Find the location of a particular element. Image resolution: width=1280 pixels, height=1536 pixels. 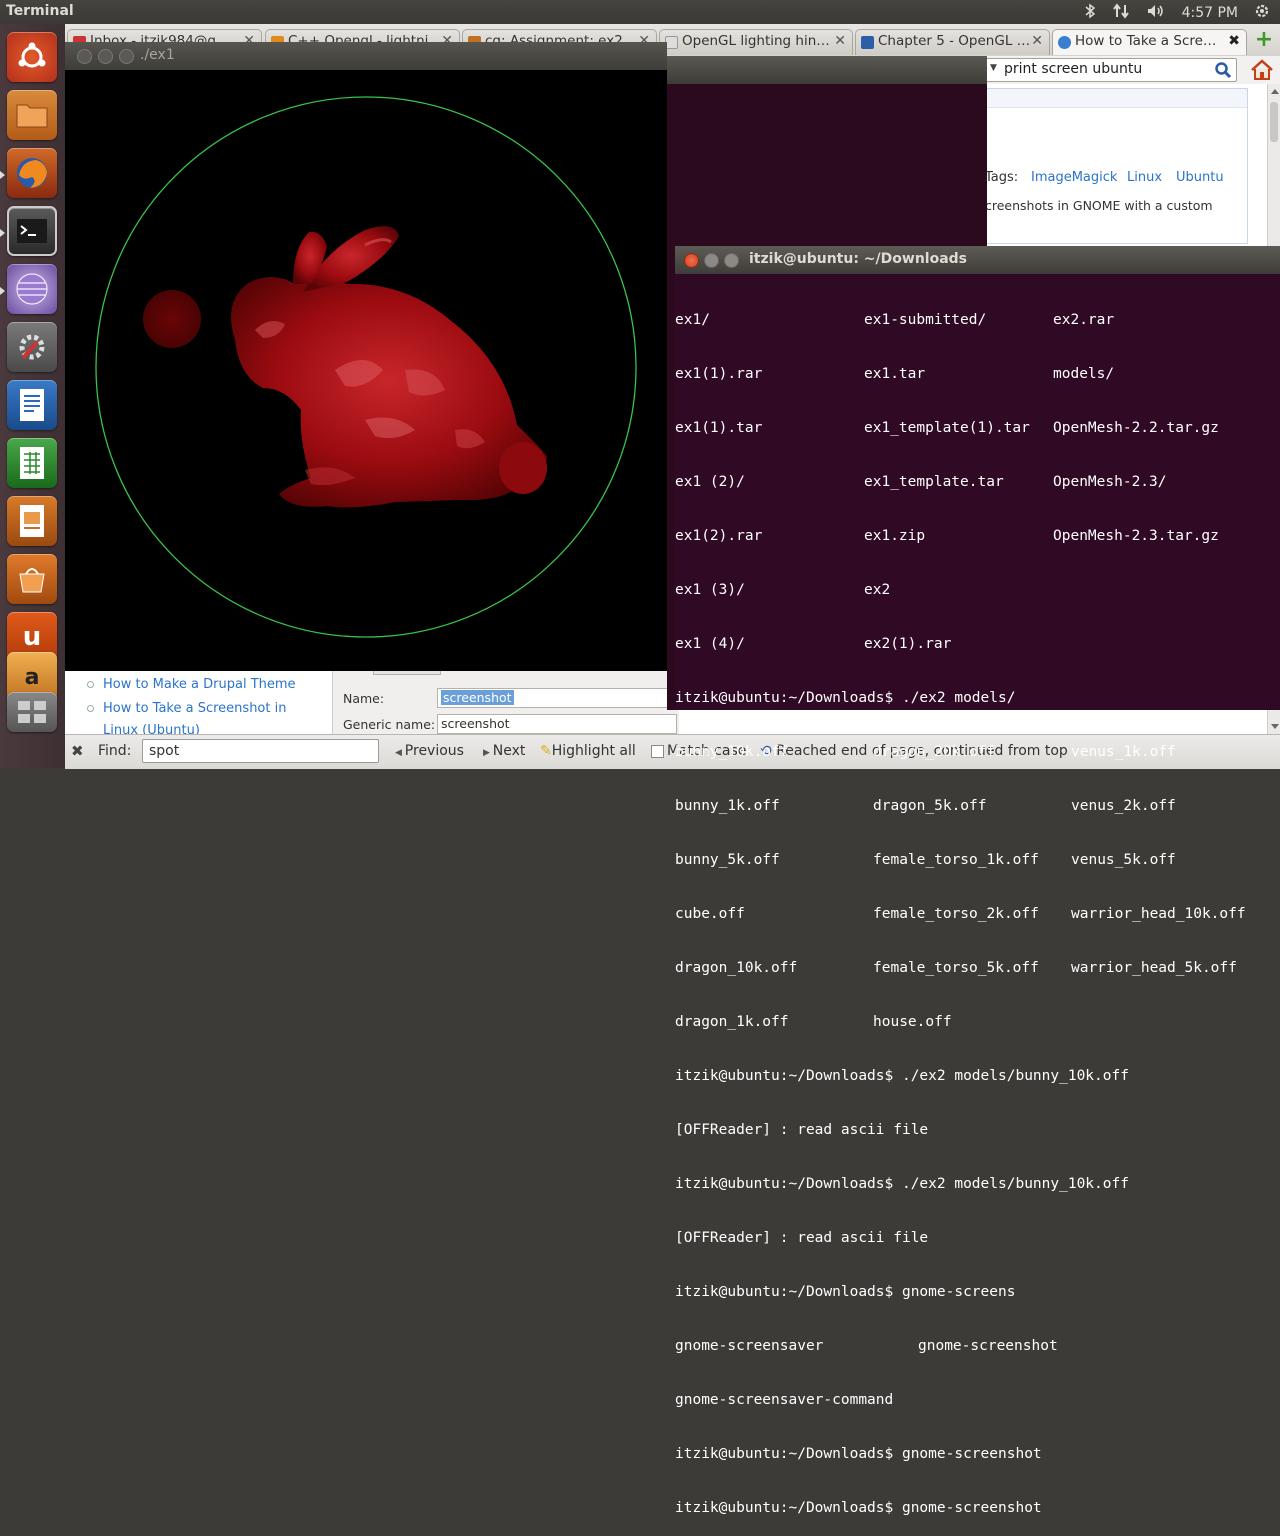

ls-entry: dragon_20k.off is located at coordinates (934, 752).